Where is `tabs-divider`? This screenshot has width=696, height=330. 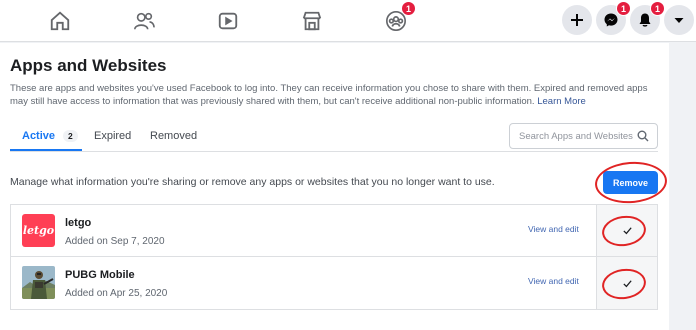 tabs-divider is located at coordinates (334, 151).